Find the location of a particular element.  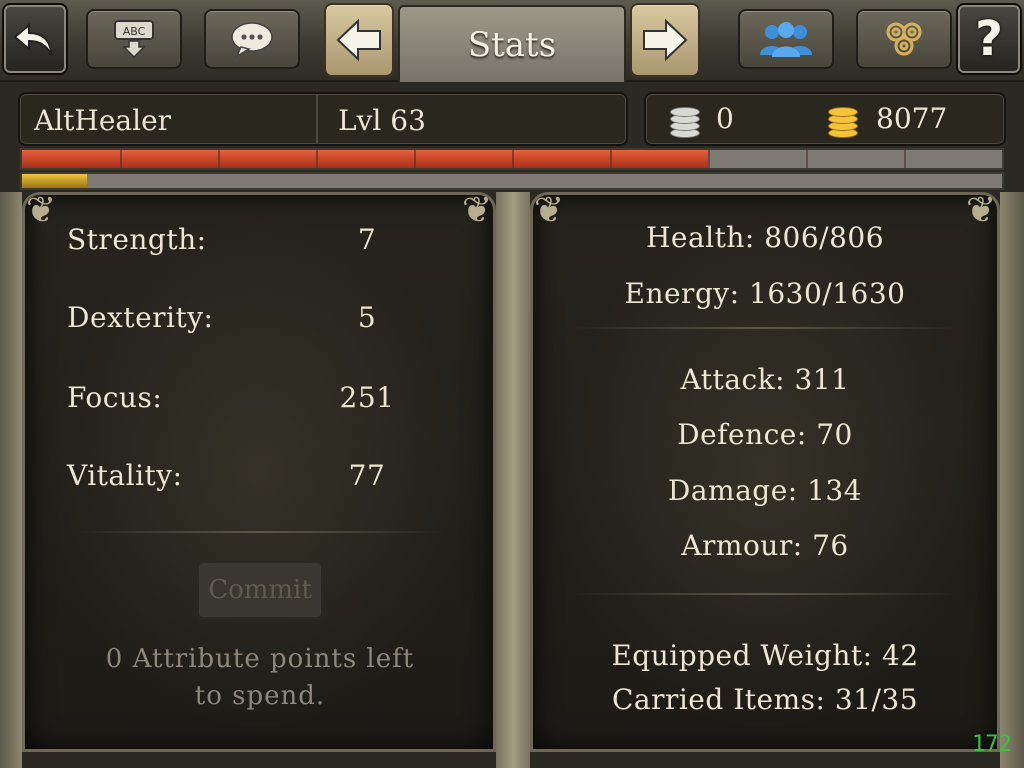

silver-coins-icon is located at coordinates (686, 121).